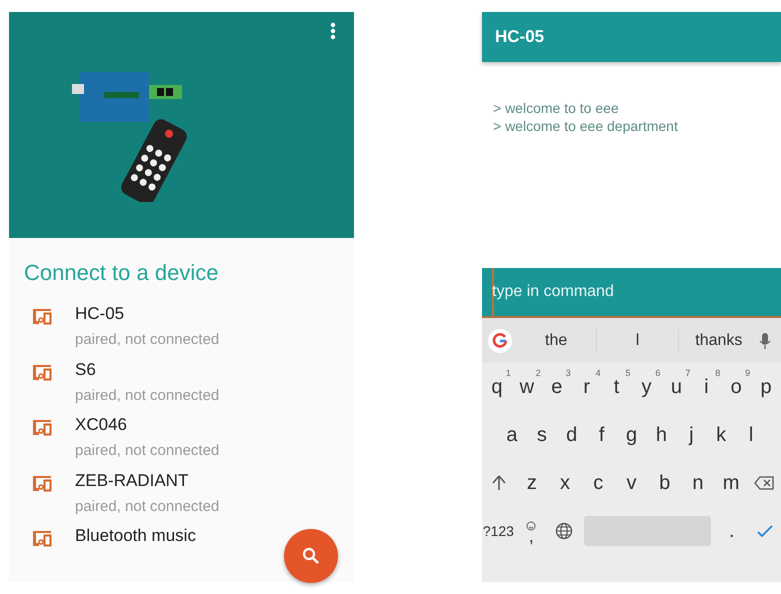 Image resolution: width=781 pixels, height=594 pixels. I want to click on key: j, so click(691, 435).